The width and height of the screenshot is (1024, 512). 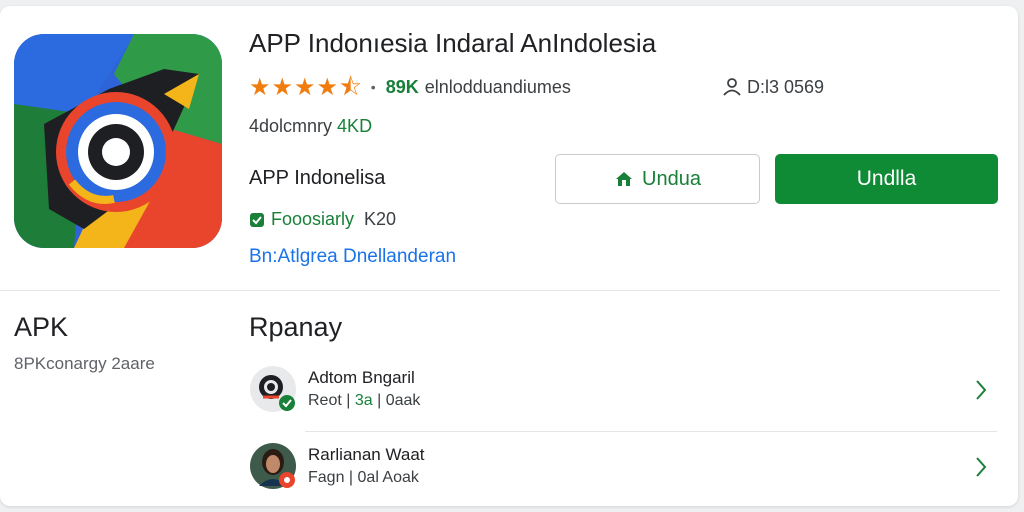 I want to click on downloads-text: D:l3 0569, so click(x=786, y=86).